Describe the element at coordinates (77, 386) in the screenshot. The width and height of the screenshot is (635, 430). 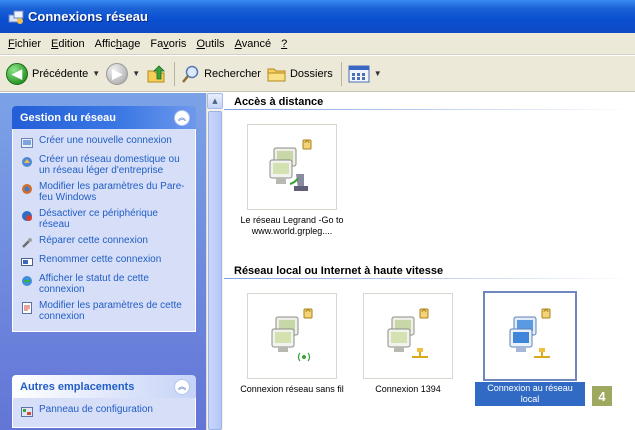
I see `other-places-title: Autres emplacements` at that location.